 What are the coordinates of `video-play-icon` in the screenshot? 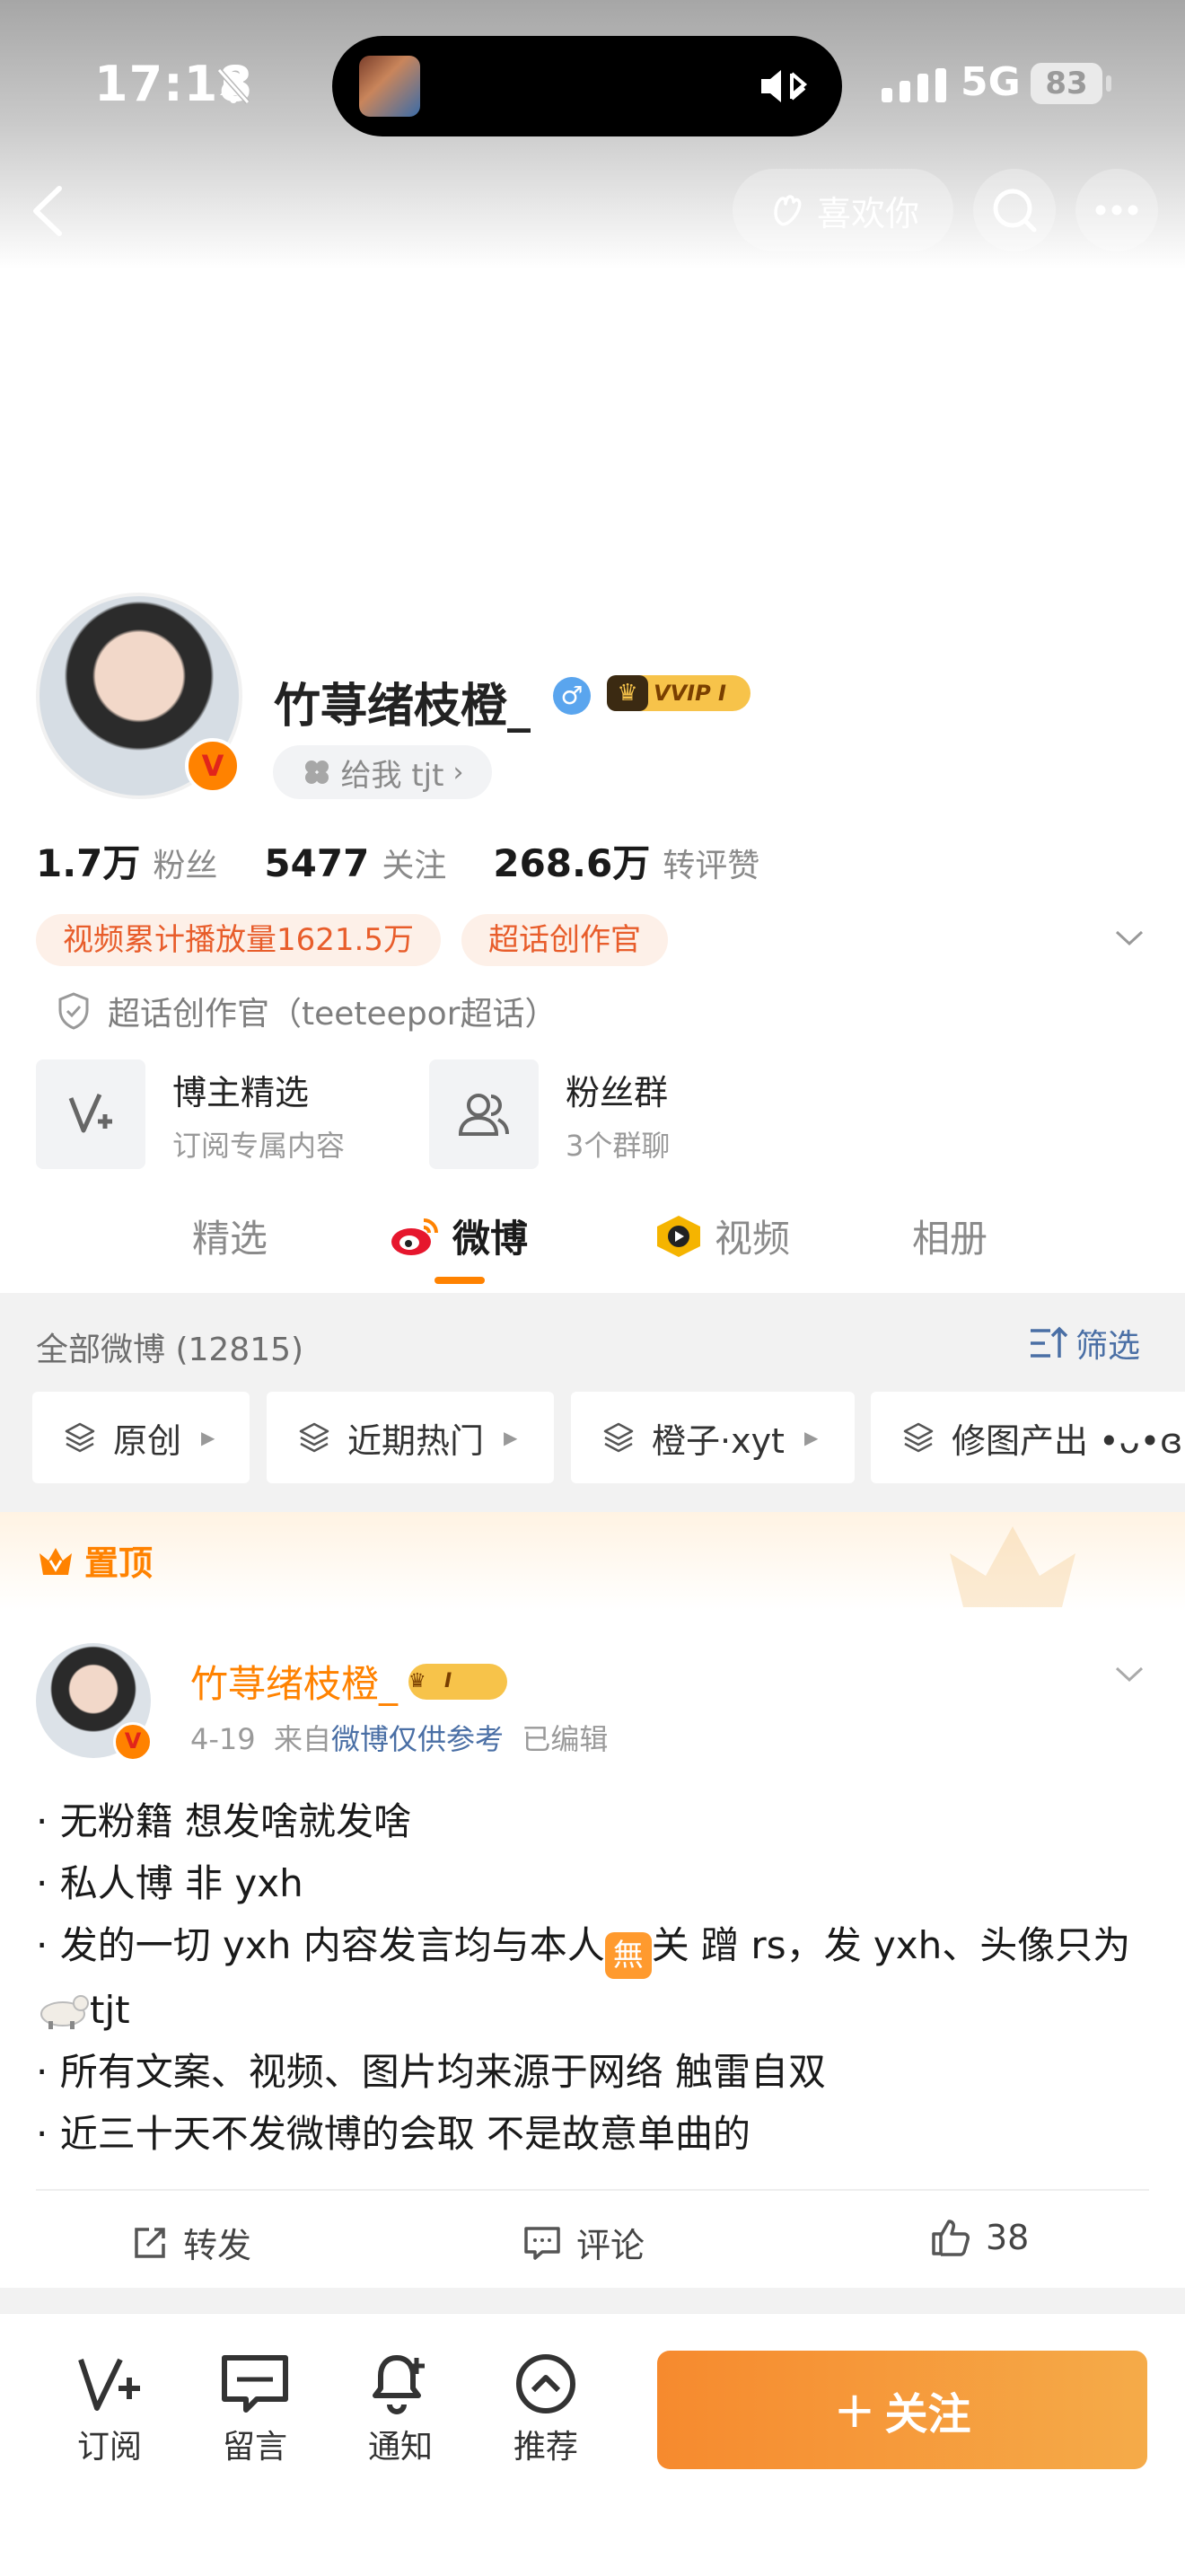 It's located at (678, 1236).